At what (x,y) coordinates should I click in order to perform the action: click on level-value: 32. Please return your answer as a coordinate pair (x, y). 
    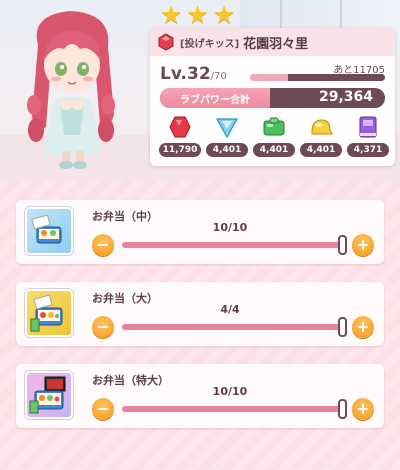
    Looking at the image, I should click on (199, 74).